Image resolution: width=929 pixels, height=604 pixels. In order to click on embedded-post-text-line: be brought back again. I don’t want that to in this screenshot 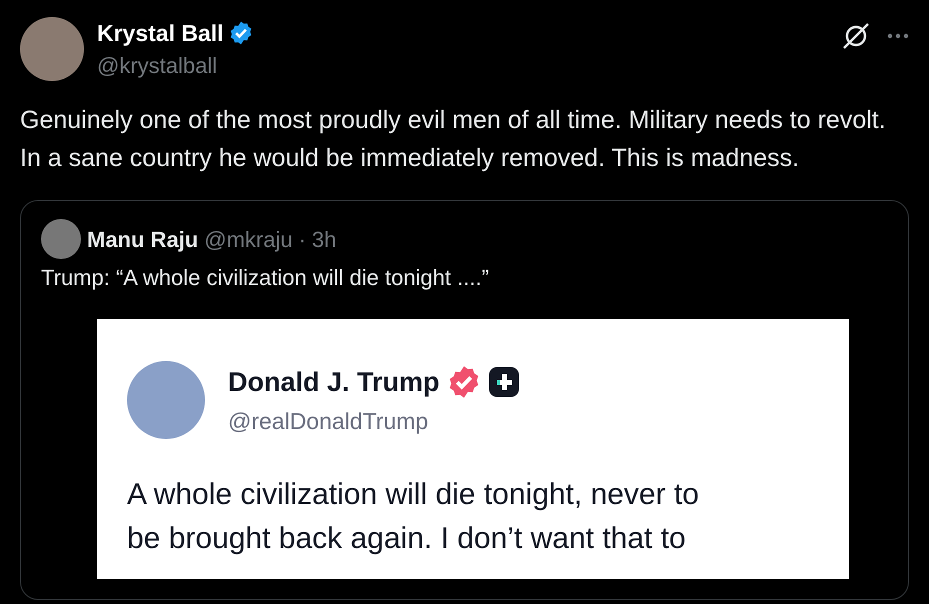, I will do `click(407, 539)`.